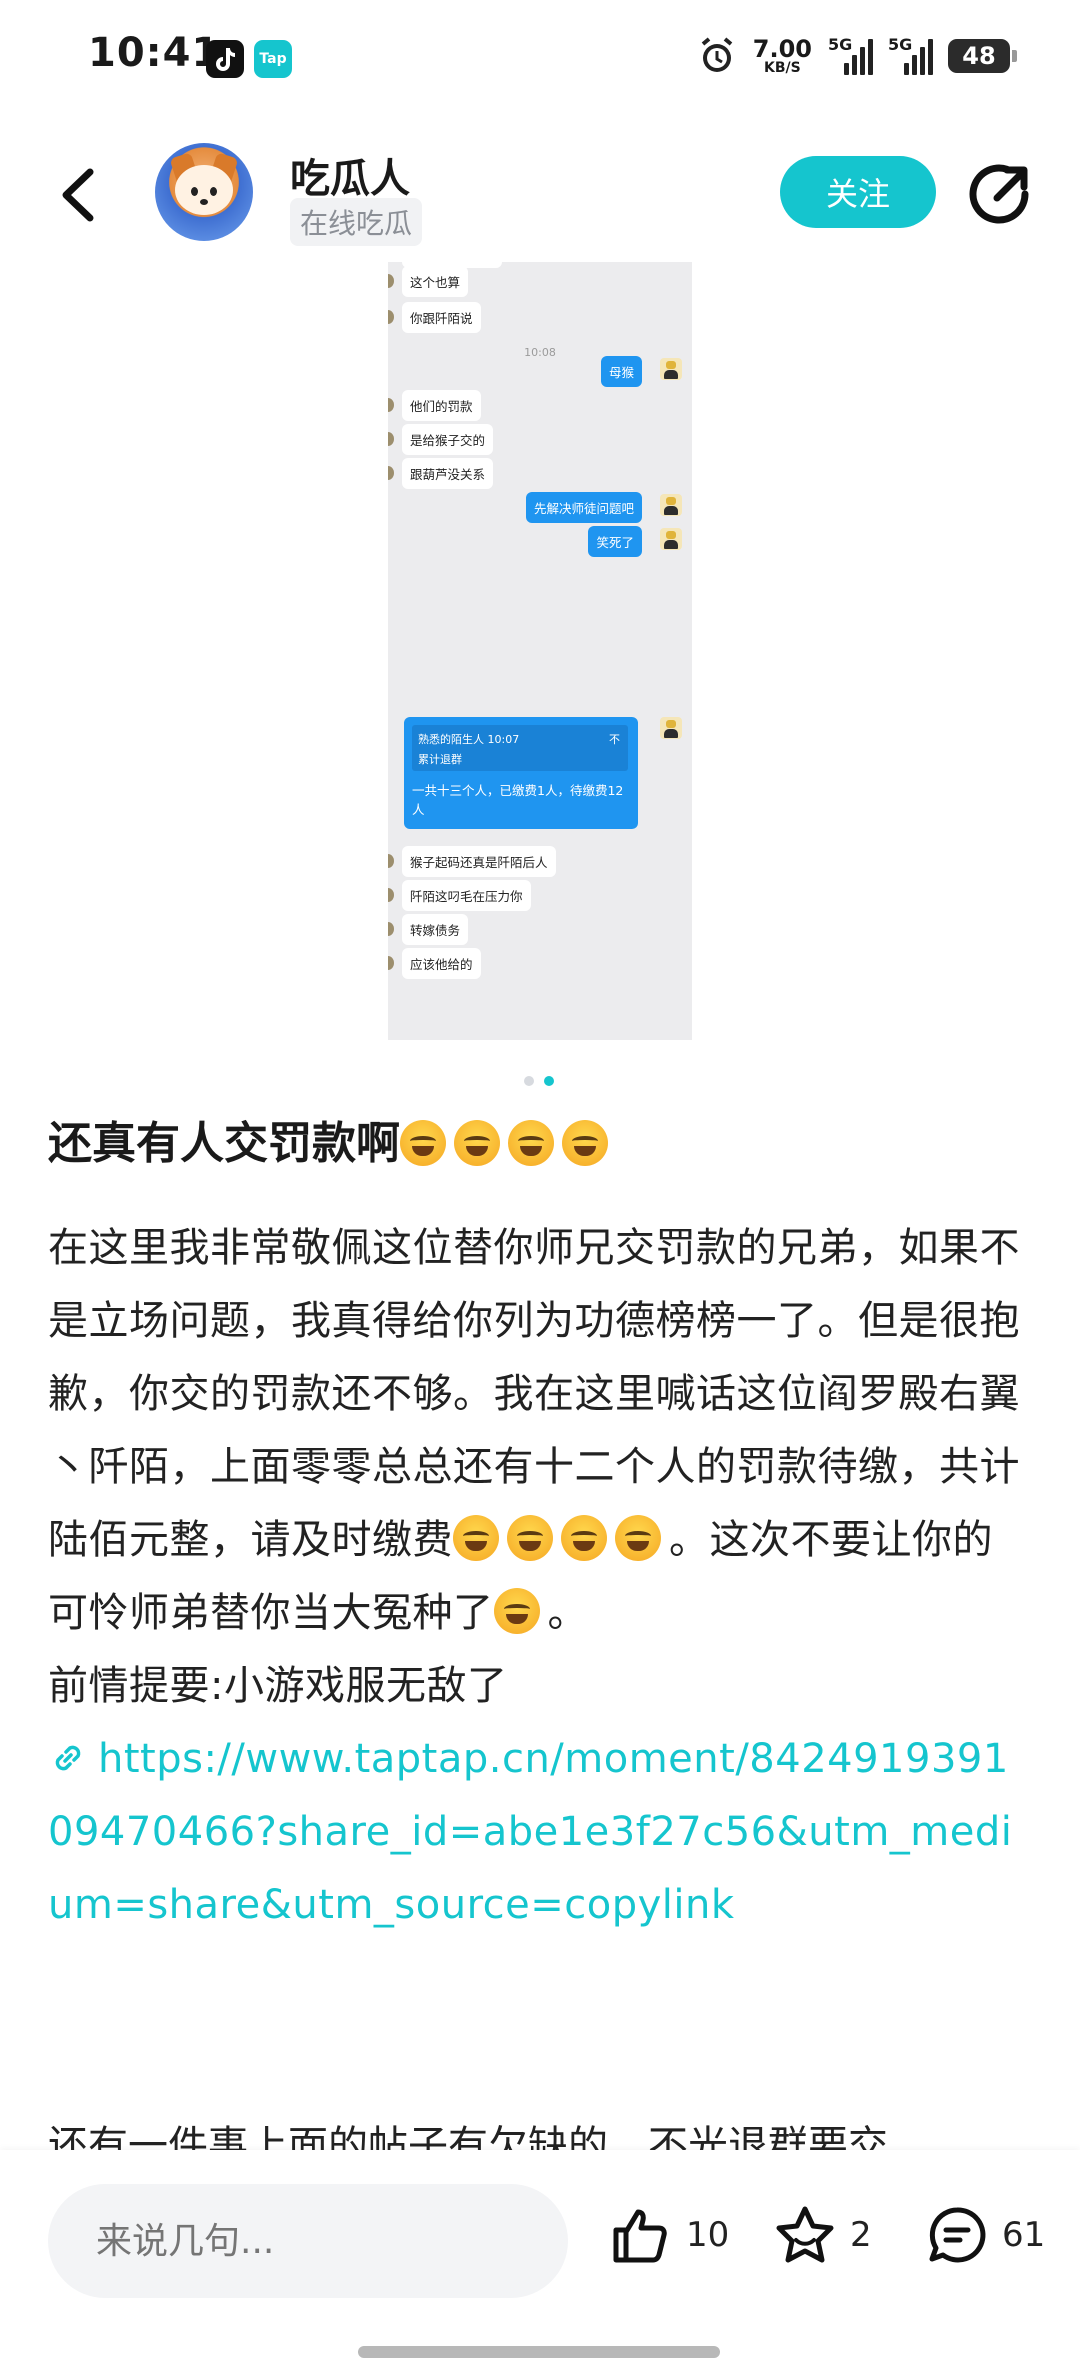  What do you see at coordinates (516, 1611) in the screenshot?
I see `grinning-squint-emoji-icon` at bounding box center [516, 1611].